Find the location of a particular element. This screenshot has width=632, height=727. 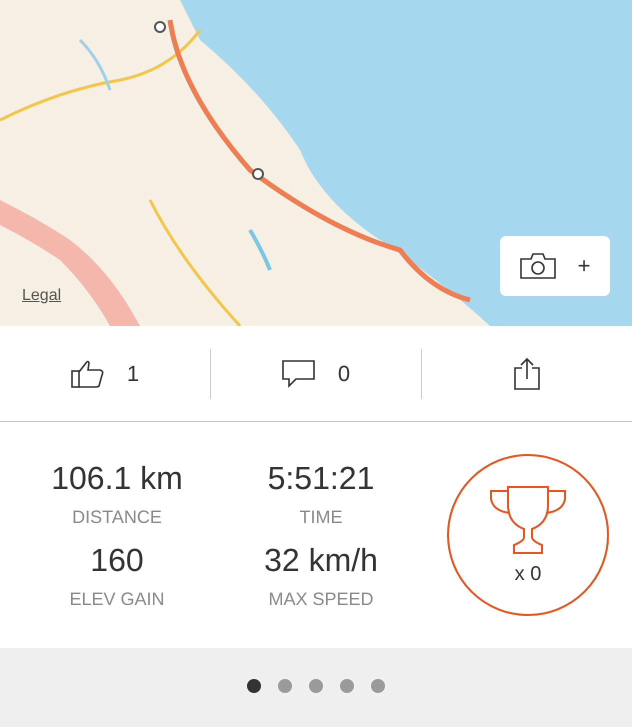

comment-icon is located at coordinates (299, 373).